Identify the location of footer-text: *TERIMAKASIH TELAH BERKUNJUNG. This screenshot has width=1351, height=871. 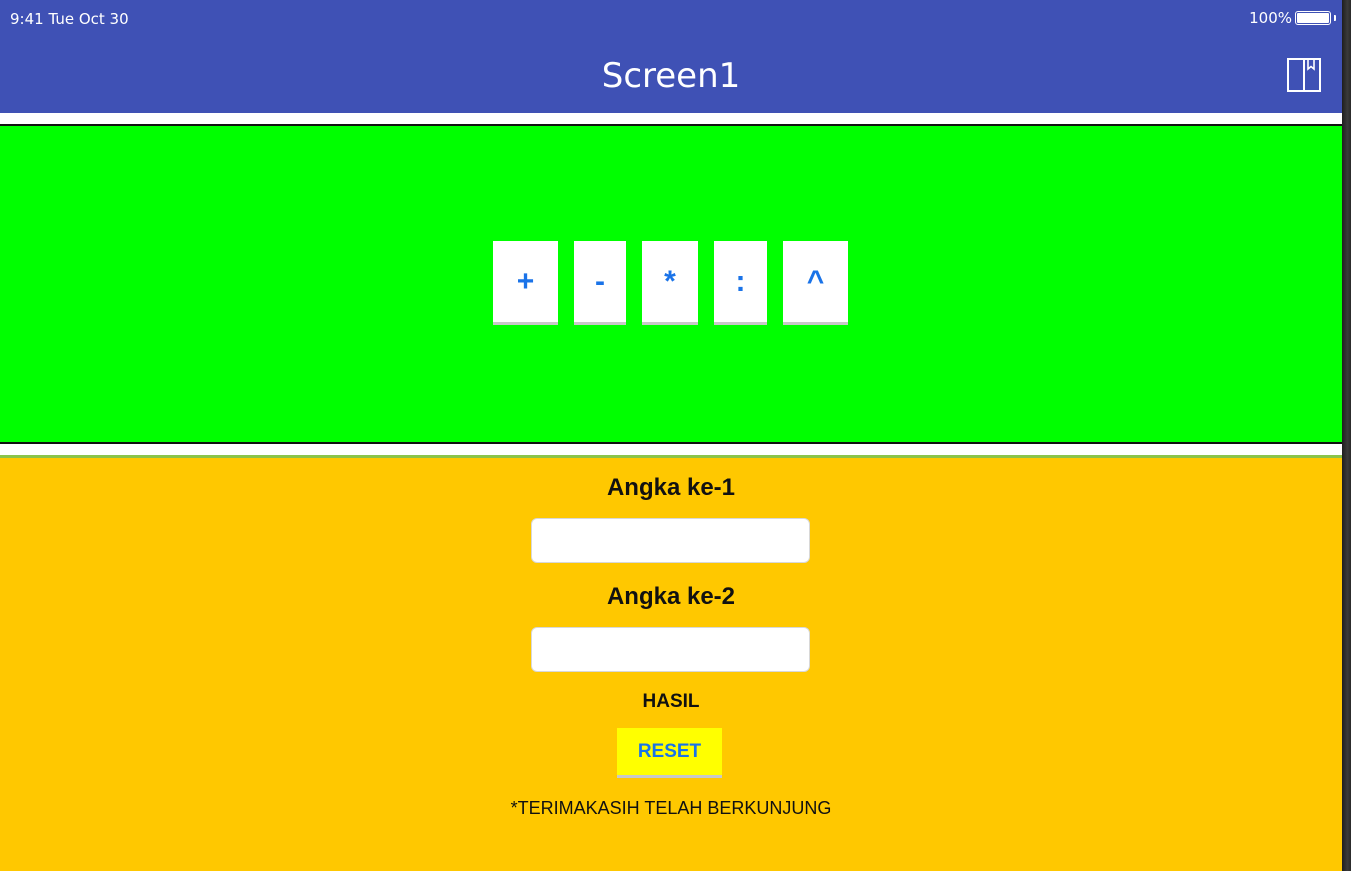
(671, 808).